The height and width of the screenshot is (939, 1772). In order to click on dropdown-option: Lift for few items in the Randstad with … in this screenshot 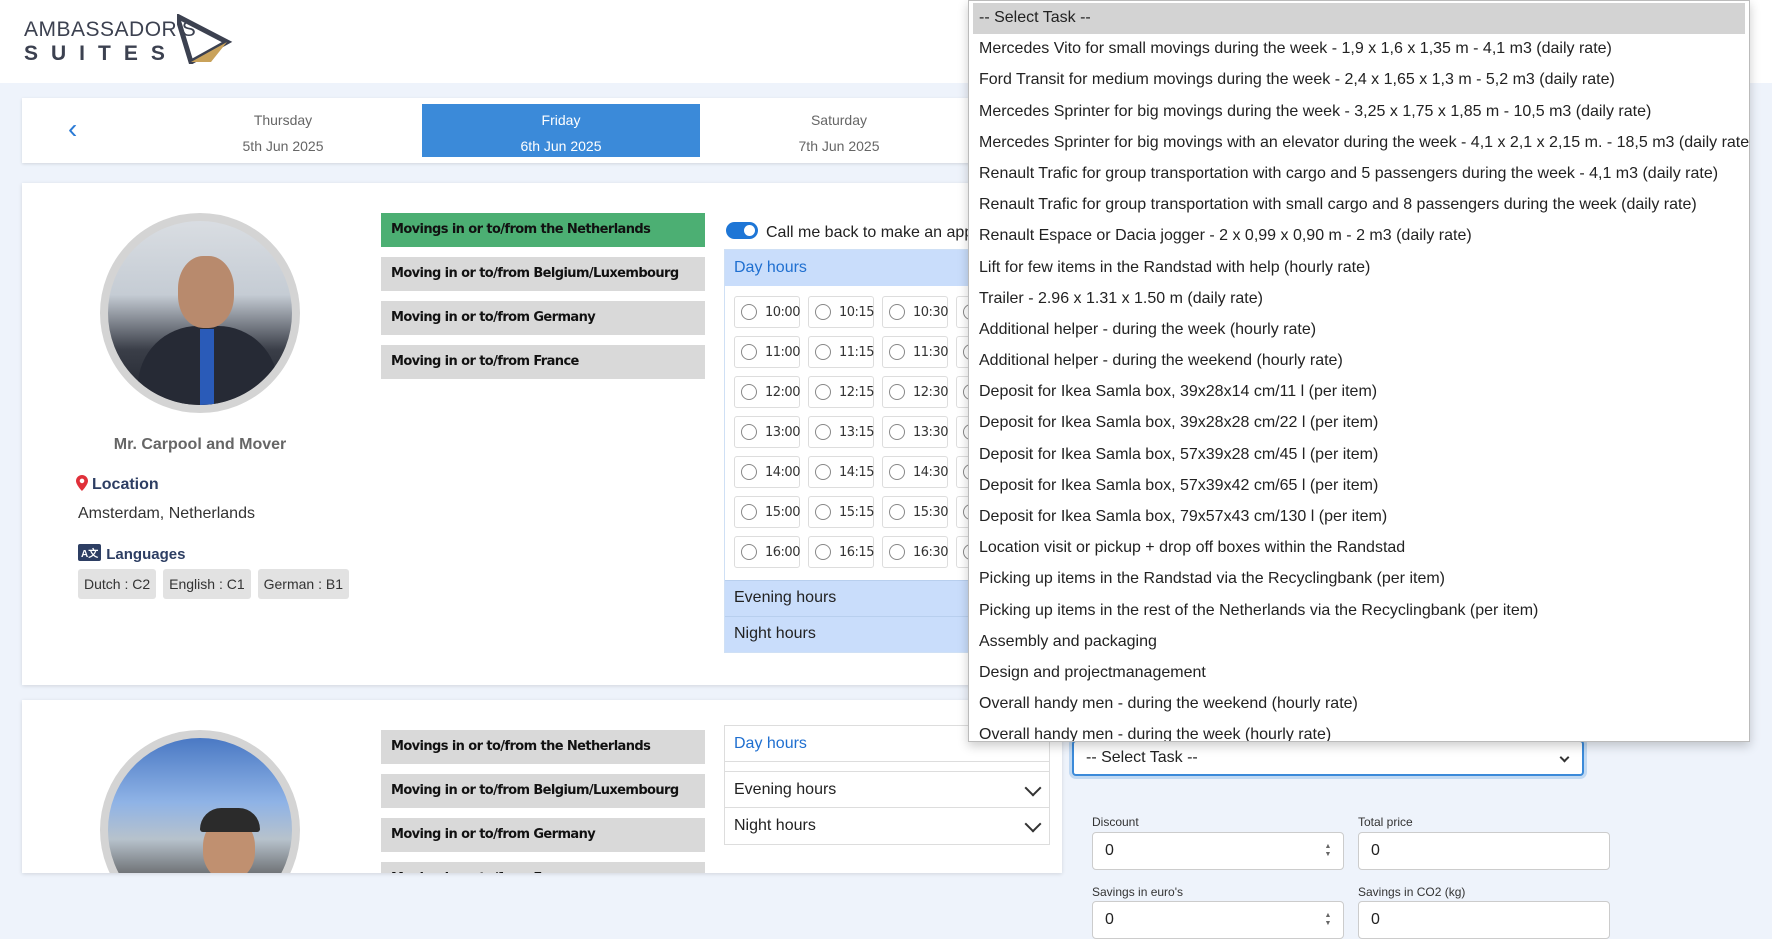, I will do `click(1359, 268)`.